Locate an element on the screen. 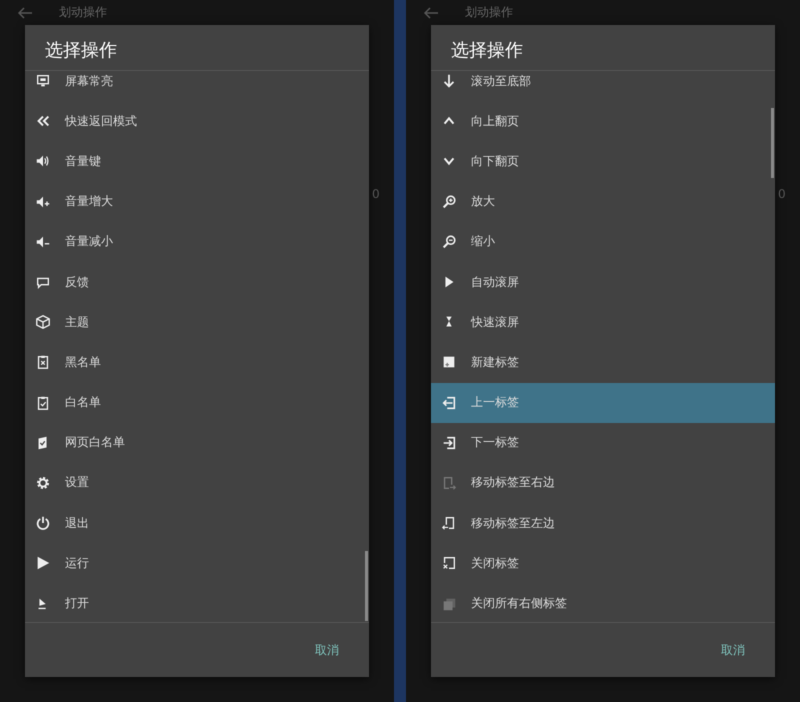 The image size is (800, 702). action-item: 快速滚屏 is located at coordinates (603, 322).